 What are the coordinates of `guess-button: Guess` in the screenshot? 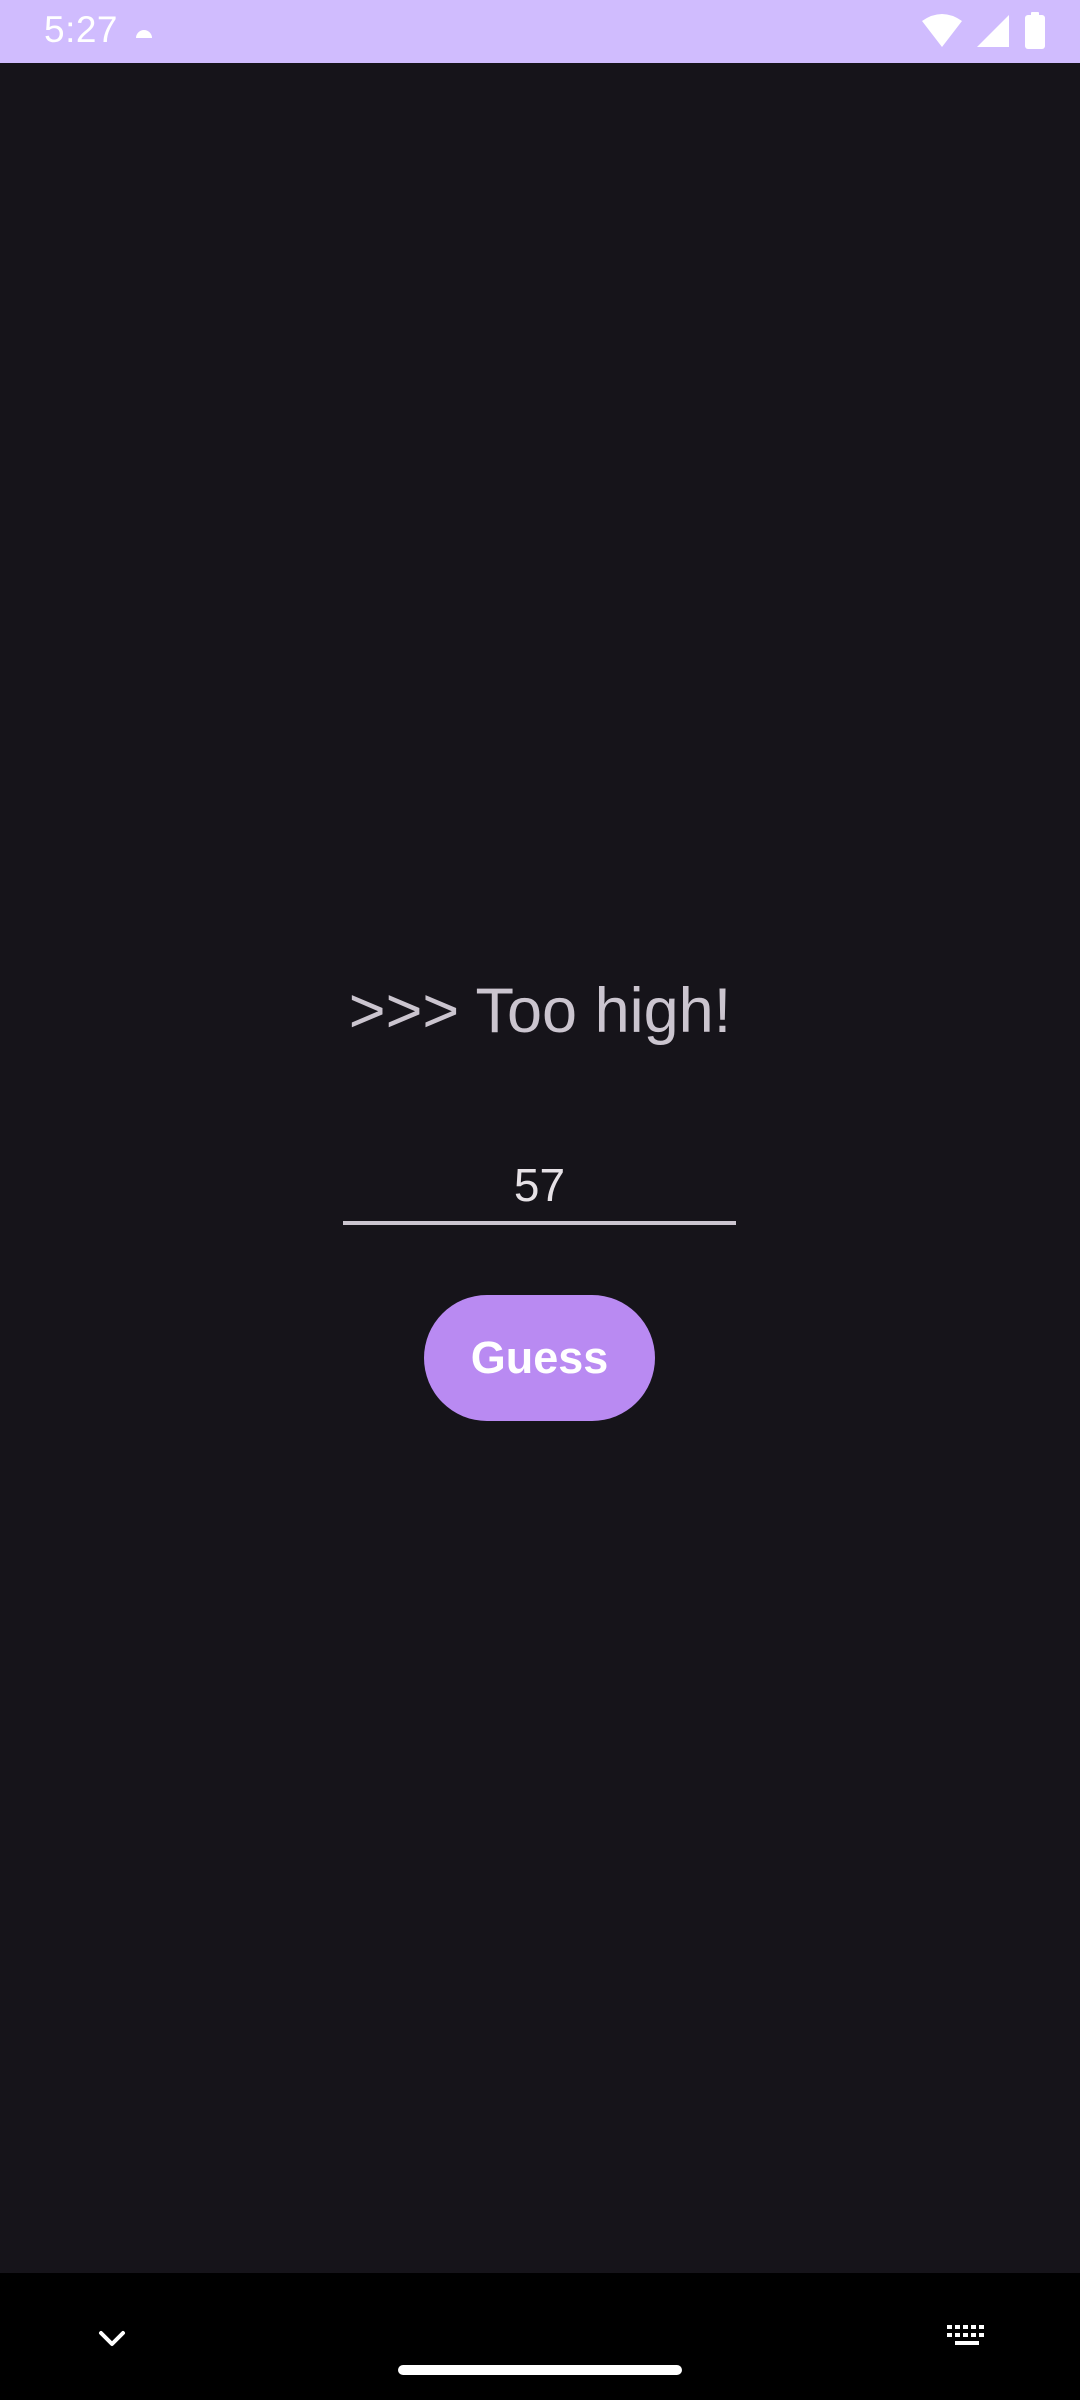 It's located at (539, 1358).